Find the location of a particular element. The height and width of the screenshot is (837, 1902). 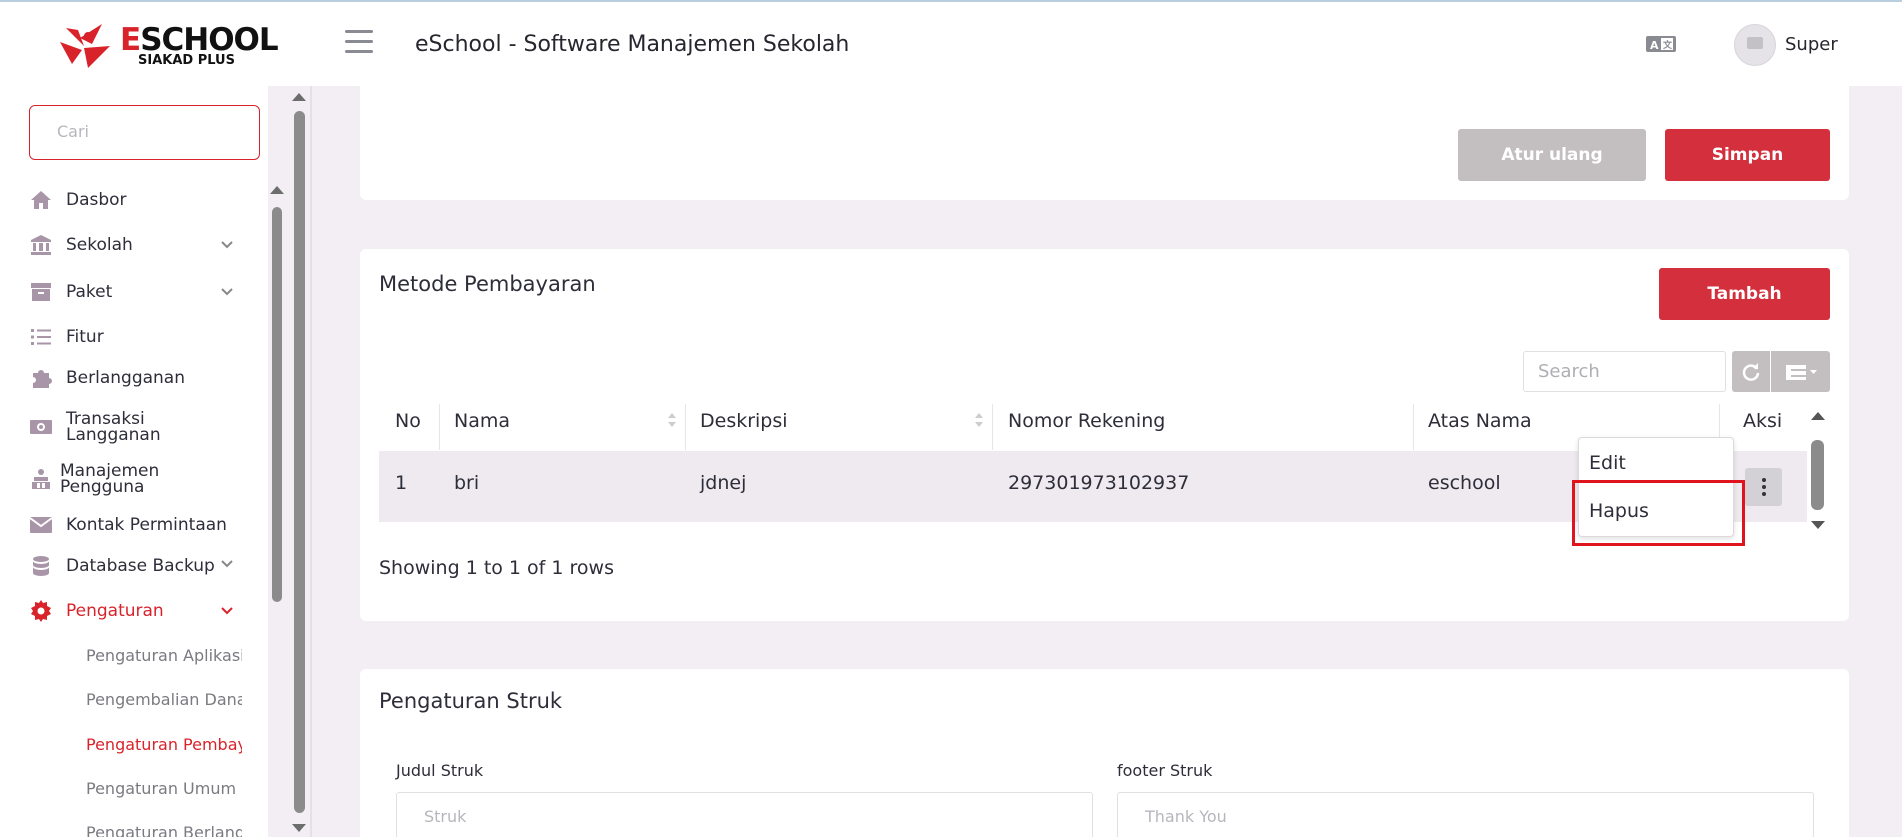

column-header-deskripsi: Deskripsi is located at coordinates (744, 424).